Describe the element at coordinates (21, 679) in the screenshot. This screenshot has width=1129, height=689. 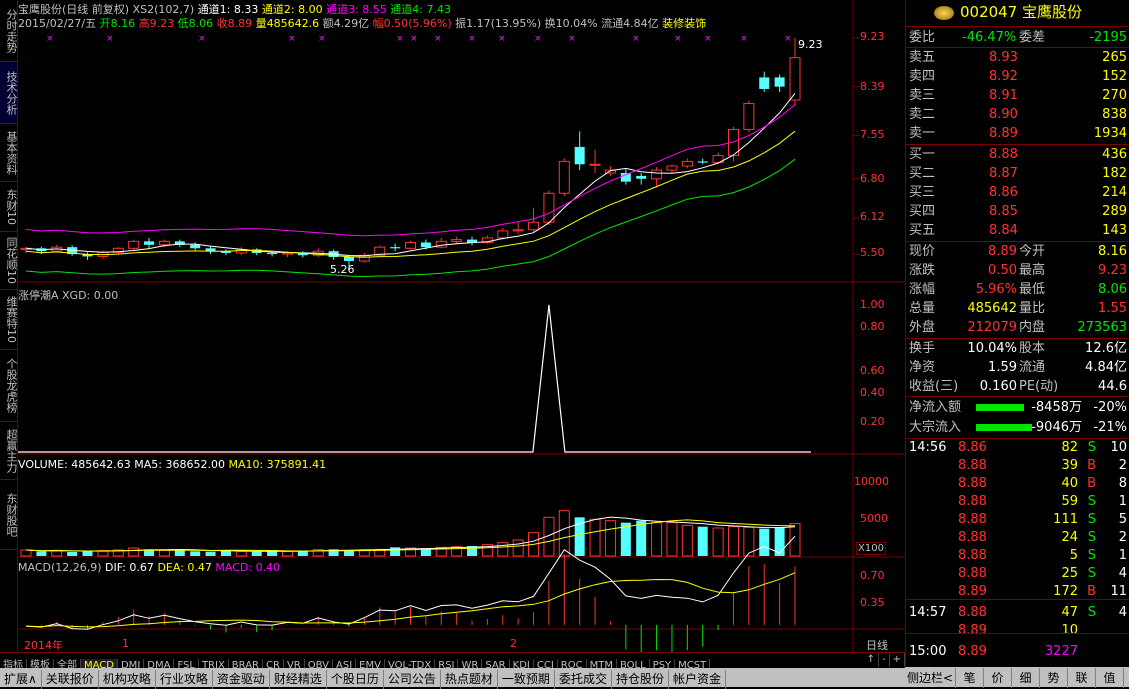
I see `toolbar-item: 扩展∧` at that location.